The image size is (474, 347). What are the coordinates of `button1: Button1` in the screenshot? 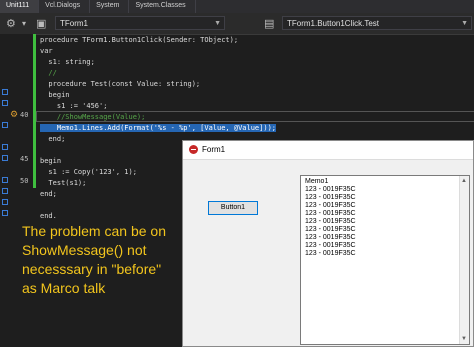 It's located at (233, 208).